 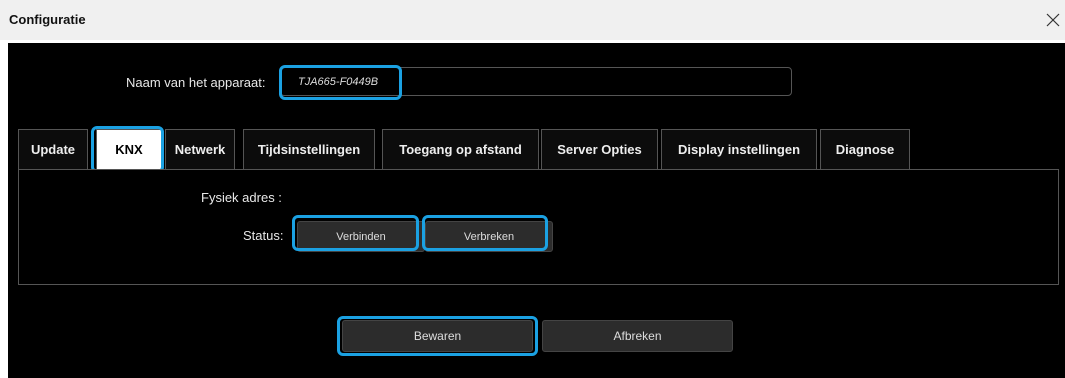 I want to click on device-name-label: Naam van het apparaat:, so click(x=196, y=82).